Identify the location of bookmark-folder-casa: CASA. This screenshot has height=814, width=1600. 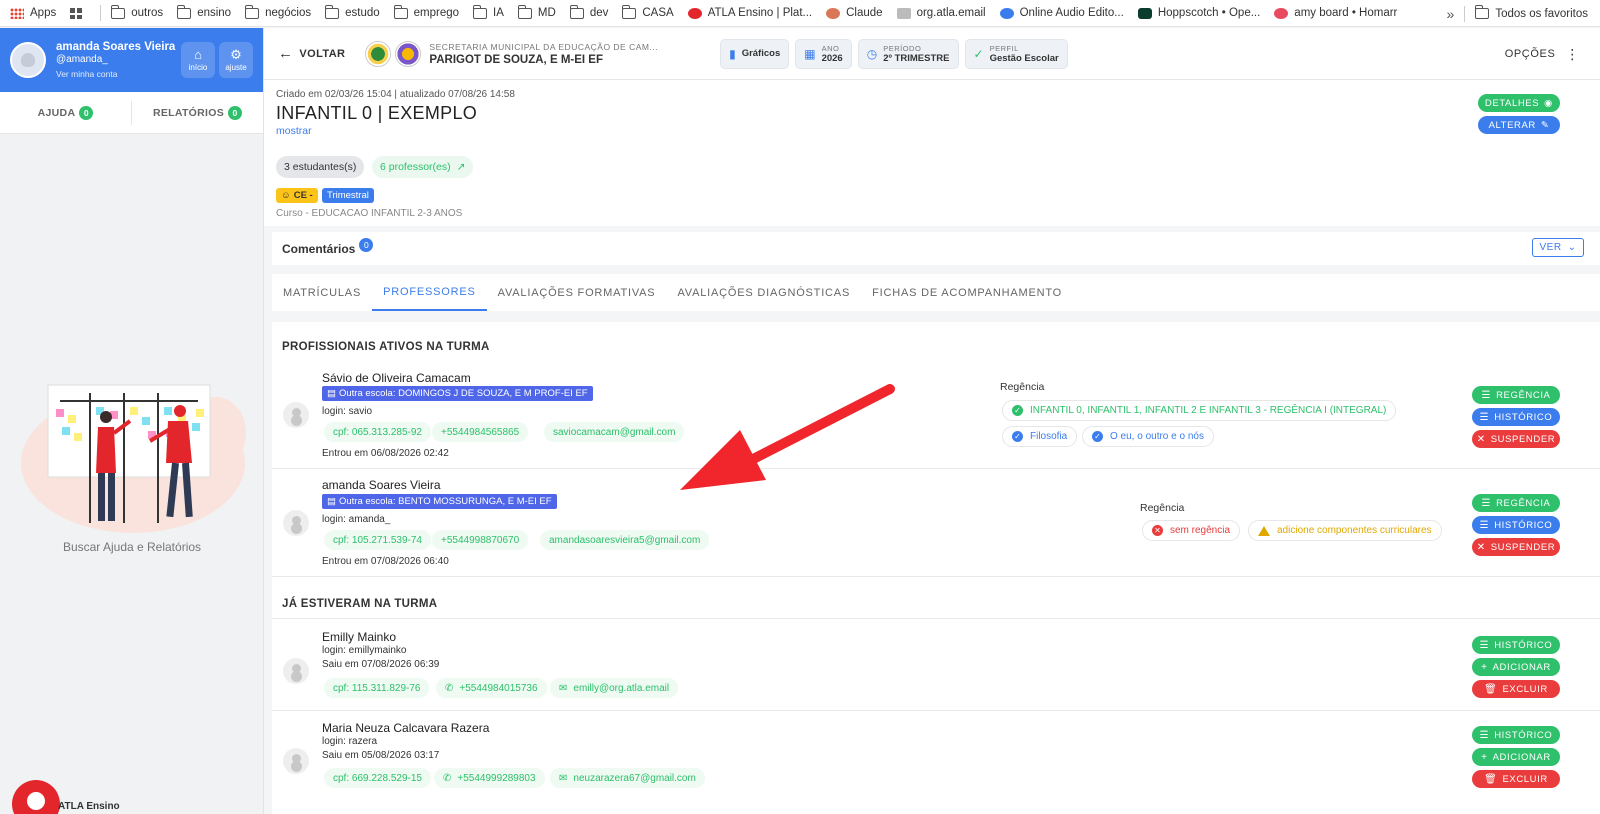
(648, 11).